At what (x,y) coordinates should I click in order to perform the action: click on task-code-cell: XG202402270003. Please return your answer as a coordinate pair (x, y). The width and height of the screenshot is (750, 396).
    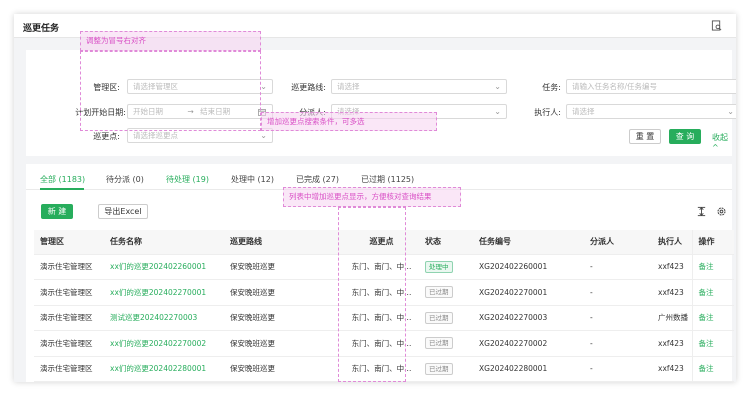
    Looking at the image, I should click on (528, 318).